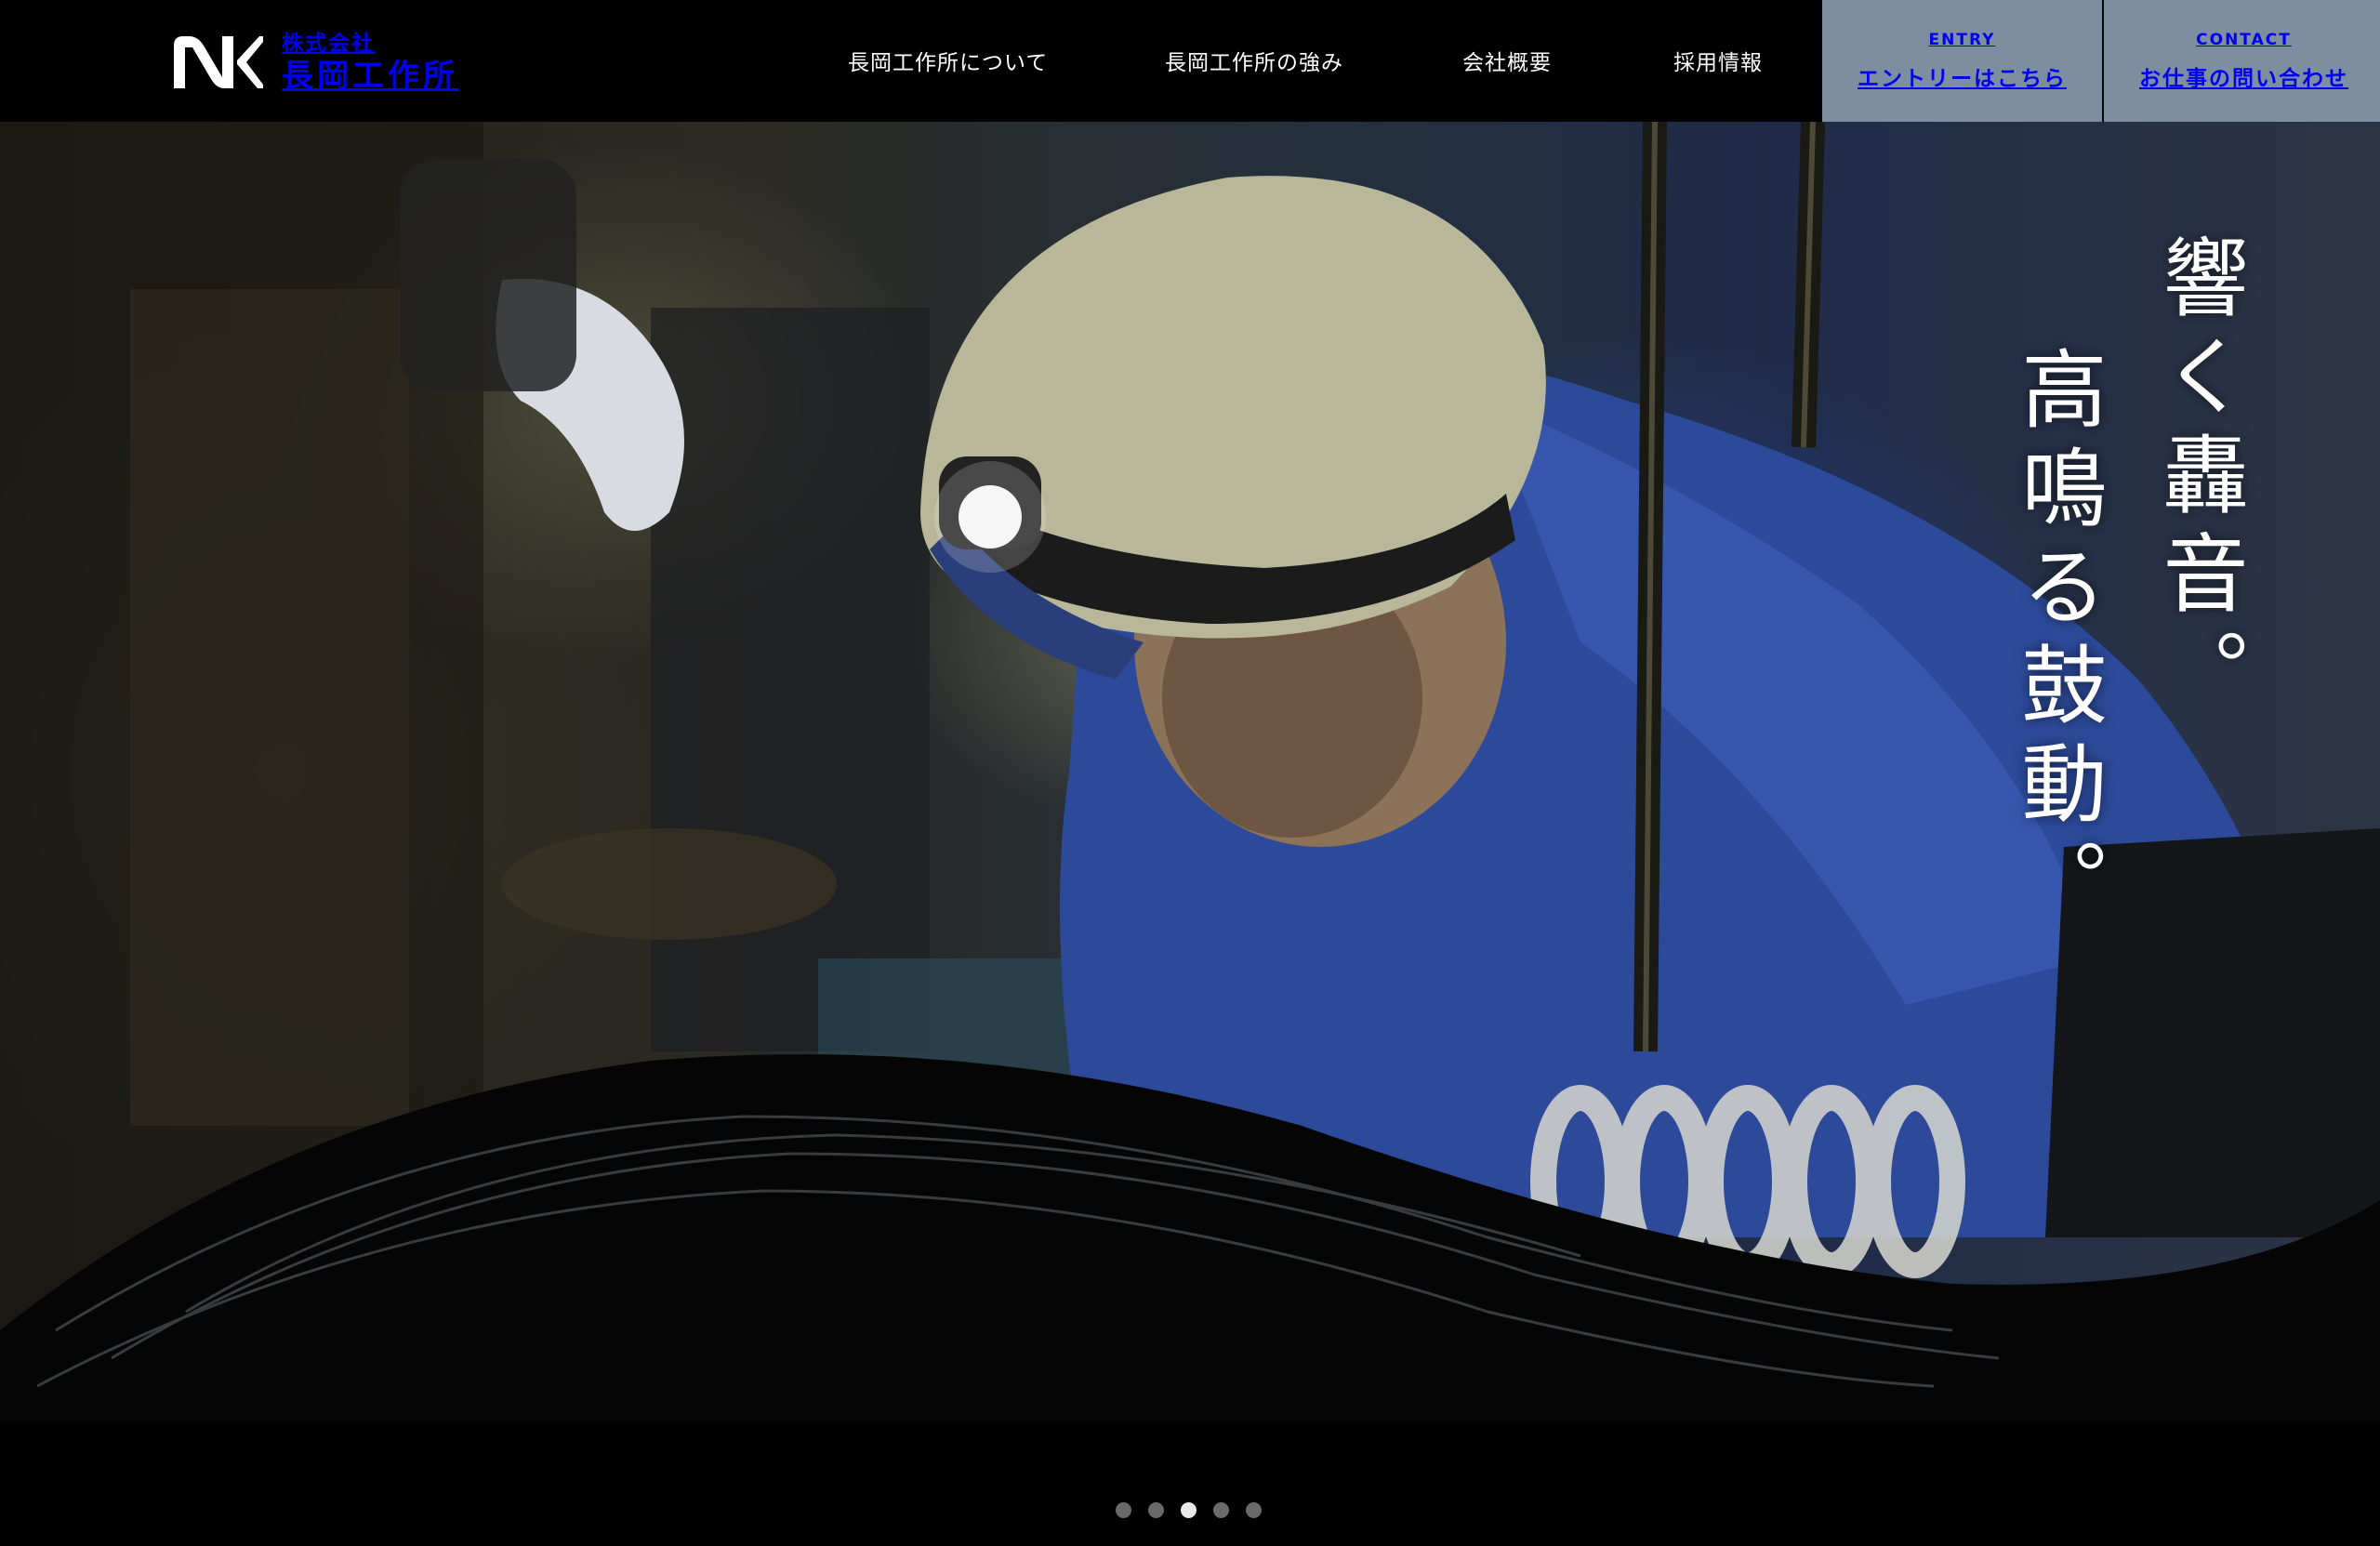 This screenshot has height=1546, width=2380. I want to click on contact-button: CONTACT お仕事の問い合わせ, so click(2242, 61).